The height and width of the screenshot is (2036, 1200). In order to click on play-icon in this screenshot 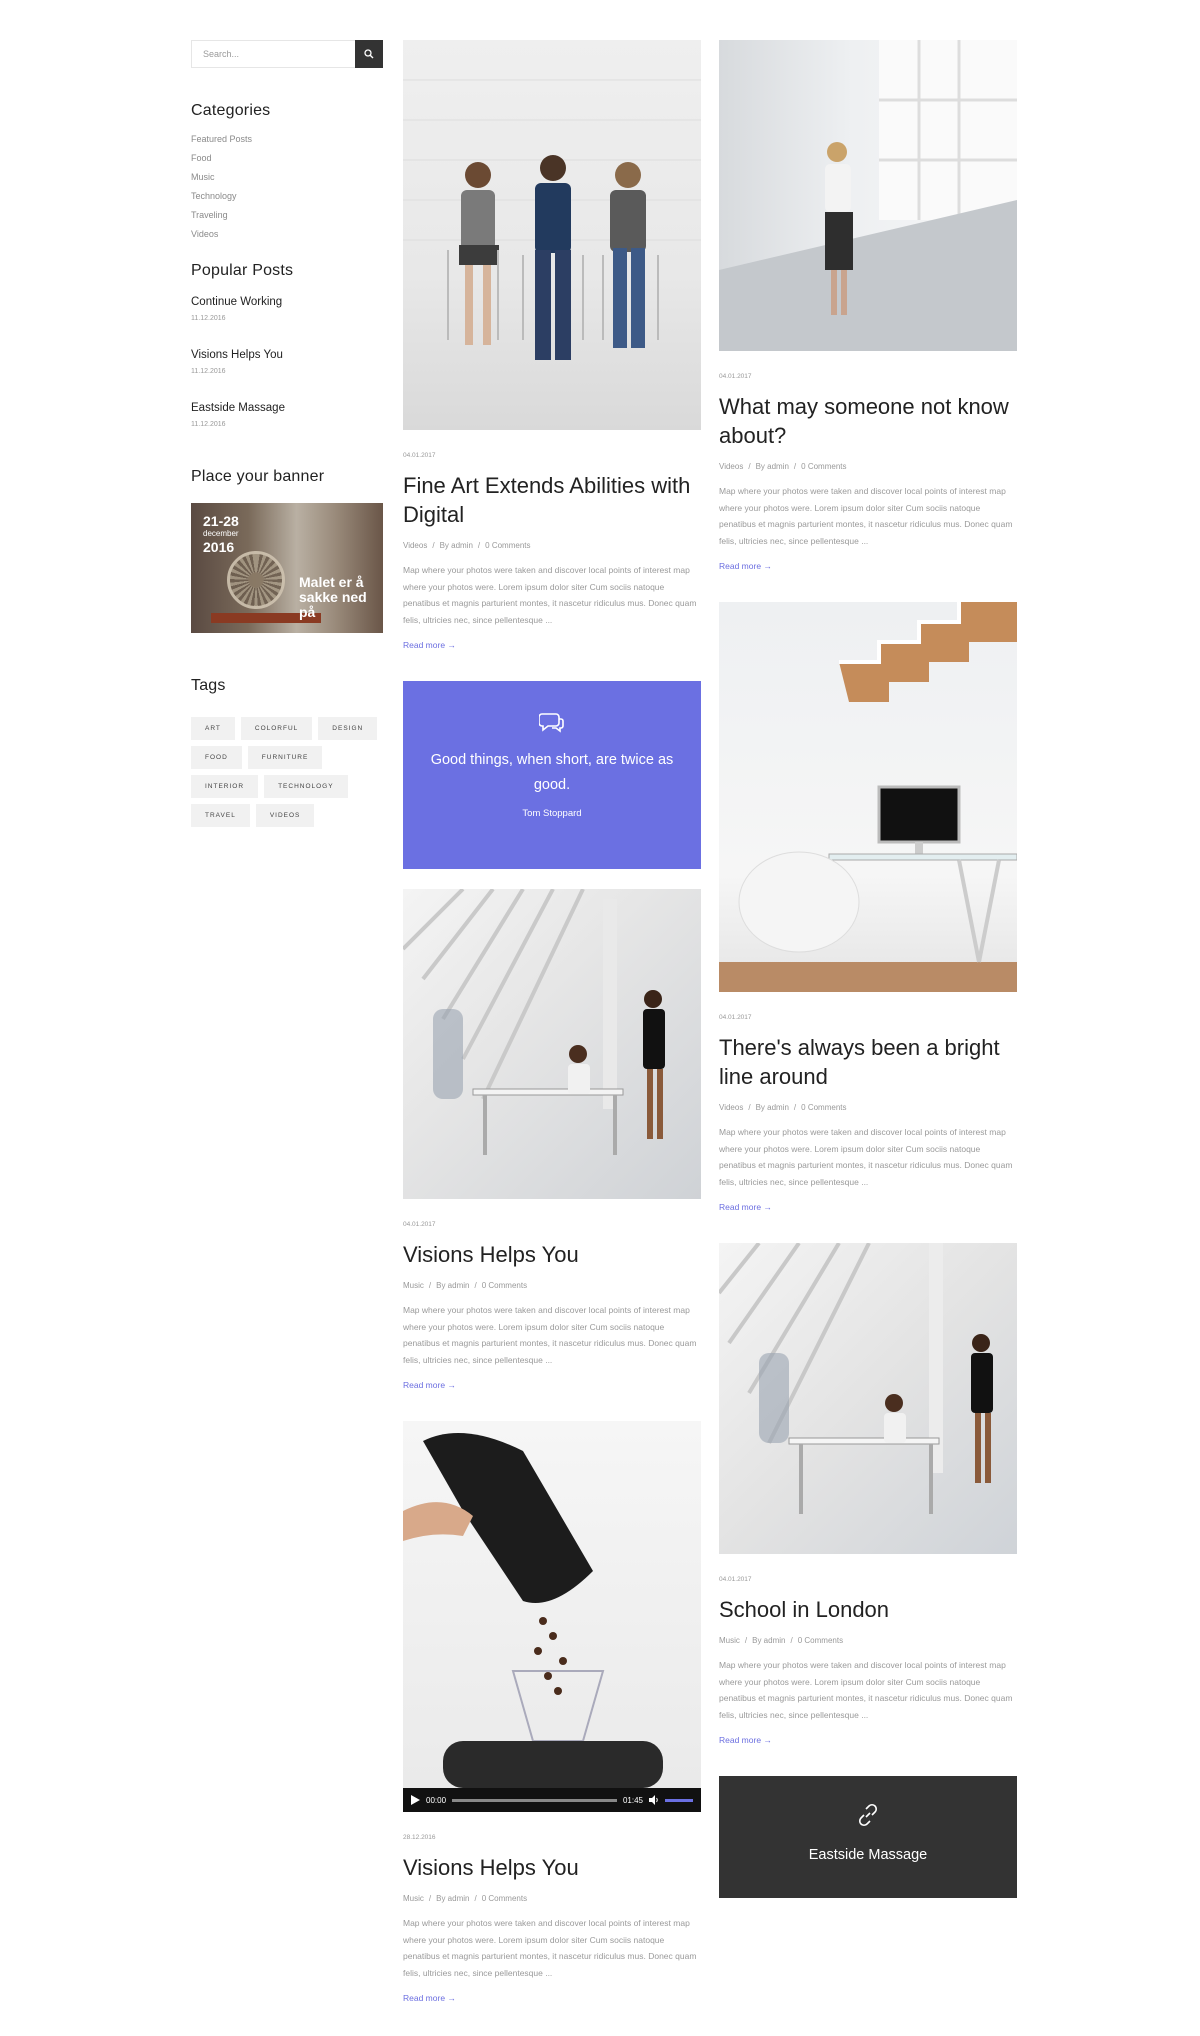, I will do `click(415, 1800)`.